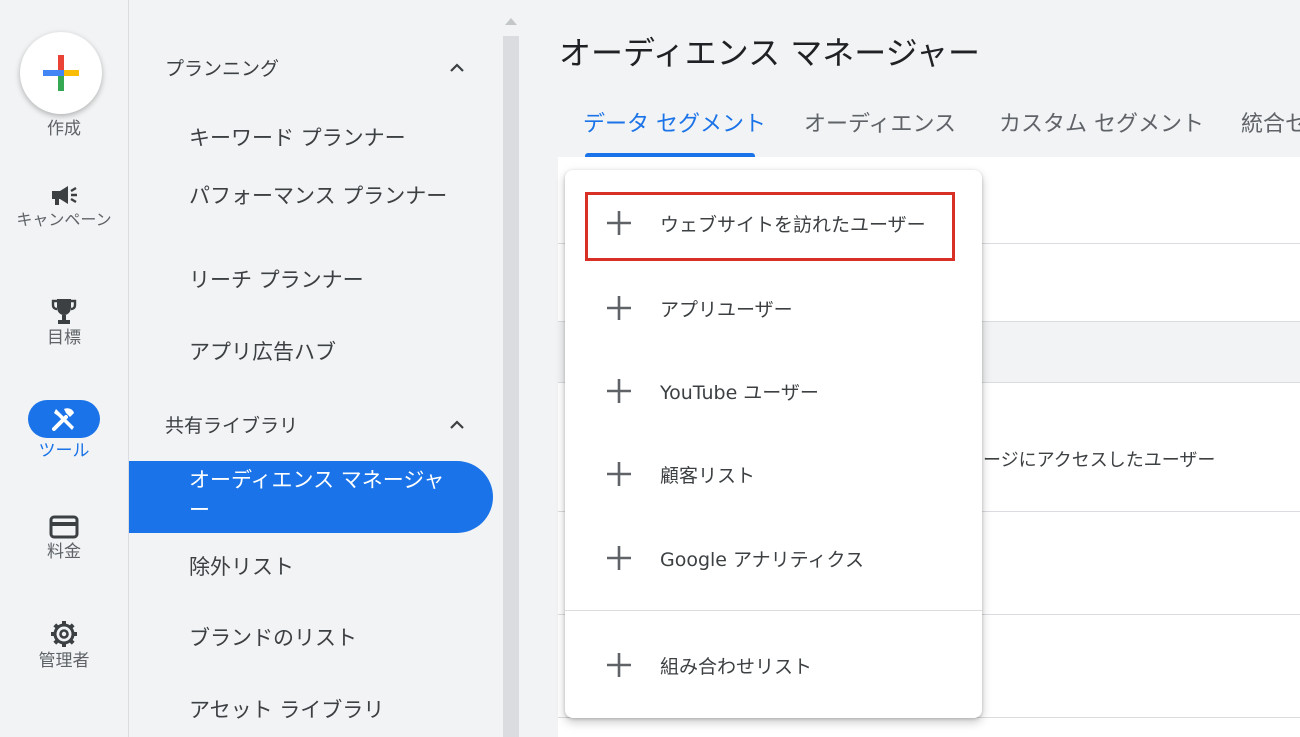 Image resolution: width=1300 pixels, height=737 pixels. Describe the element at coordinates (64, 205) in the screenshot. I see `rail-item-campaigns: キャンペーン` at that location.